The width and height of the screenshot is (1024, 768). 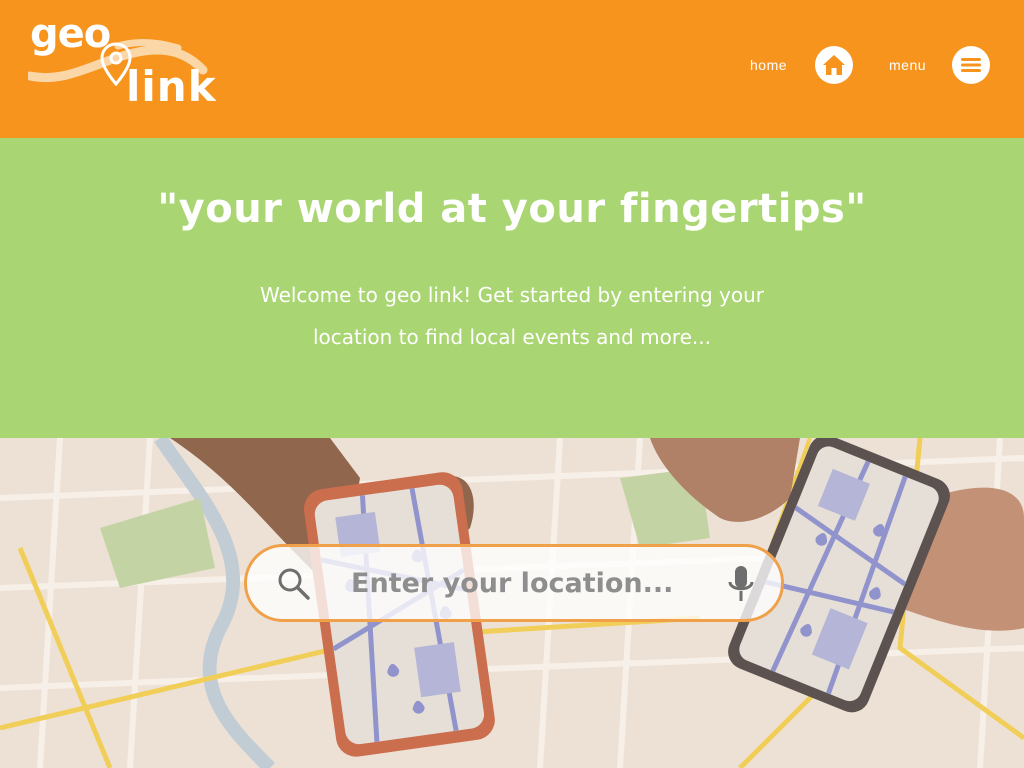 What do you see at coordinates (128, 60) in the screenshot?
I see `geo-link-logo: geo link` at bounding box center [128, 60].